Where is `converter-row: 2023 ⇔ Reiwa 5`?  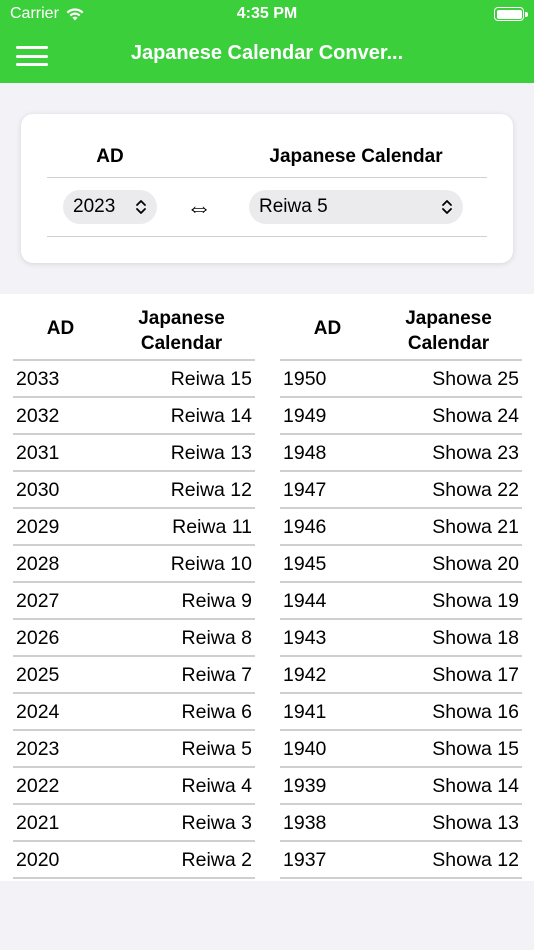
converter-row: 2023 ⇔ Reiwa 5 is located at coordinates (267, 208).